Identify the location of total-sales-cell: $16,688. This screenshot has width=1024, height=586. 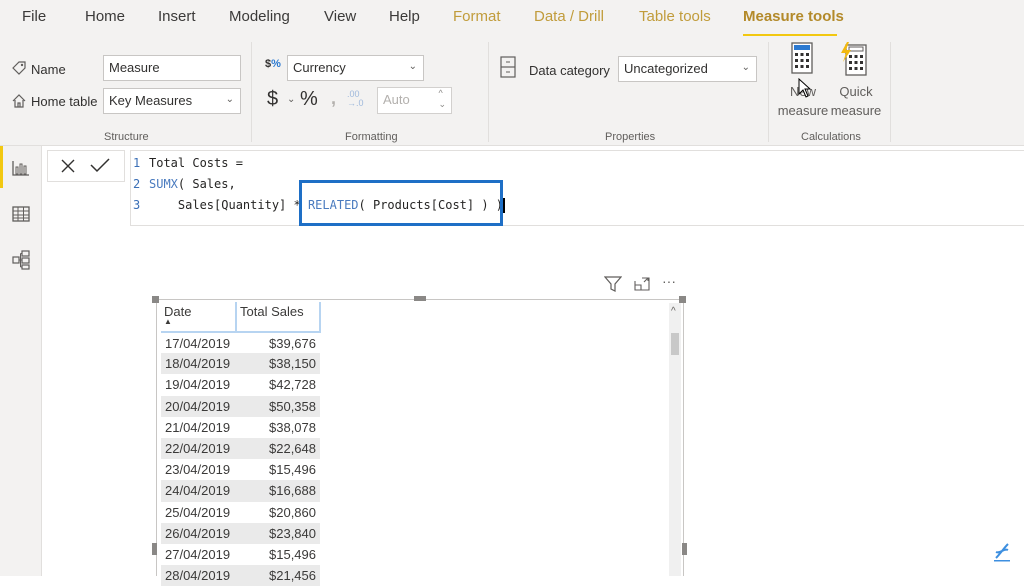
(278, 491).